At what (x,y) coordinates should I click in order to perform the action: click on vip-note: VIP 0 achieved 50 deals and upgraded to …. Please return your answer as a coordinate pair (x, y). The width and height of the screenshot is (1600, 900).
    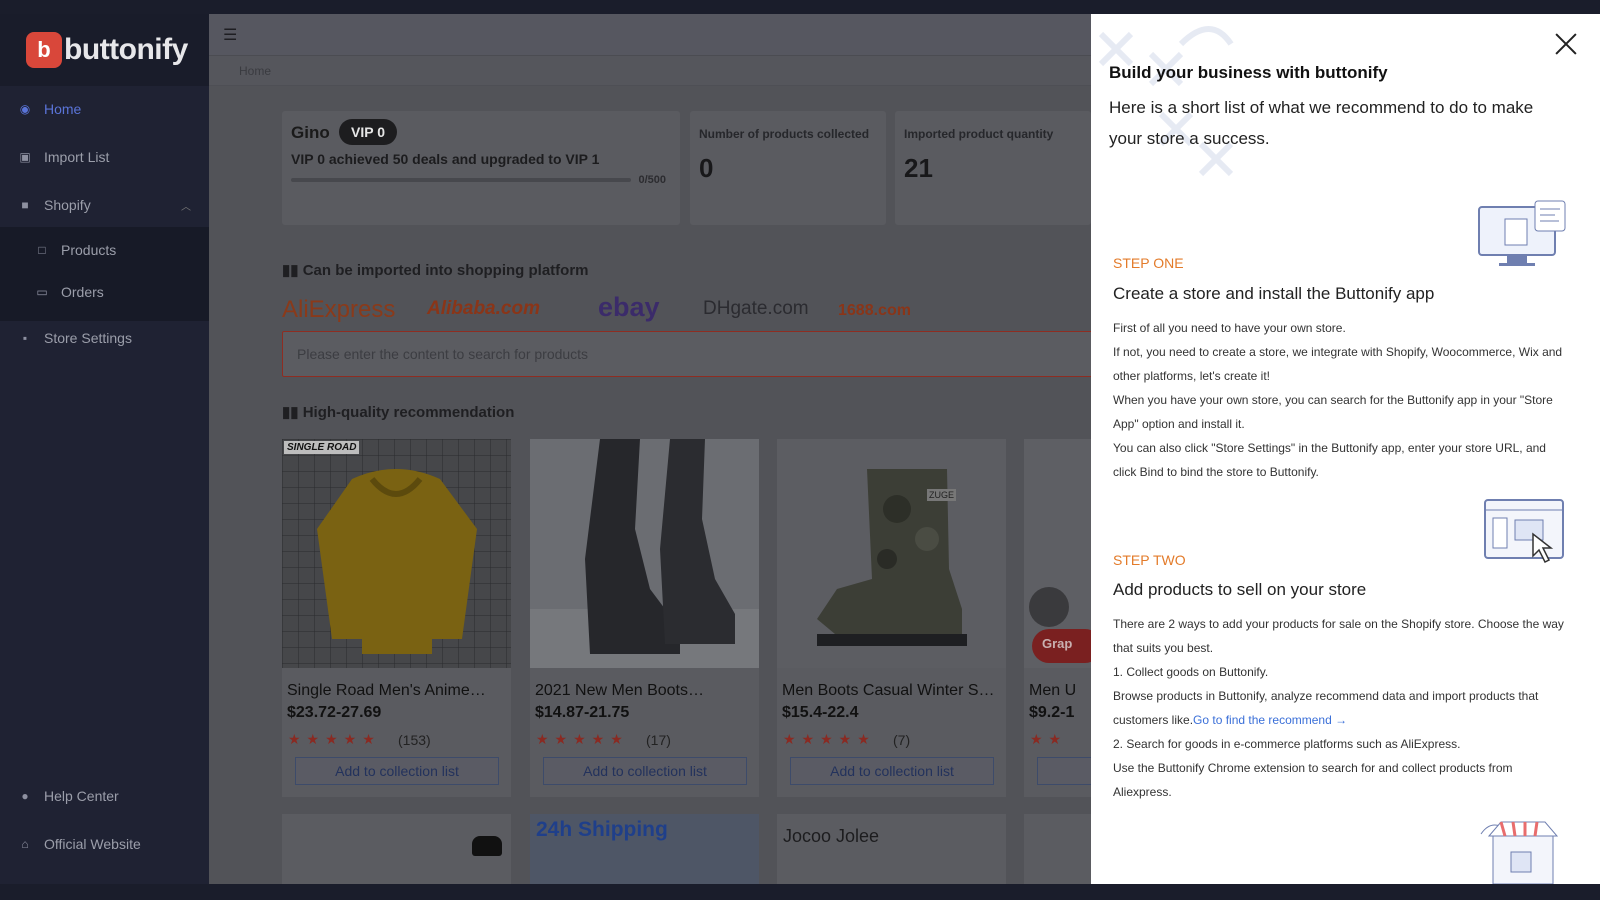
    Looking at the image, I should click on (445, 159).